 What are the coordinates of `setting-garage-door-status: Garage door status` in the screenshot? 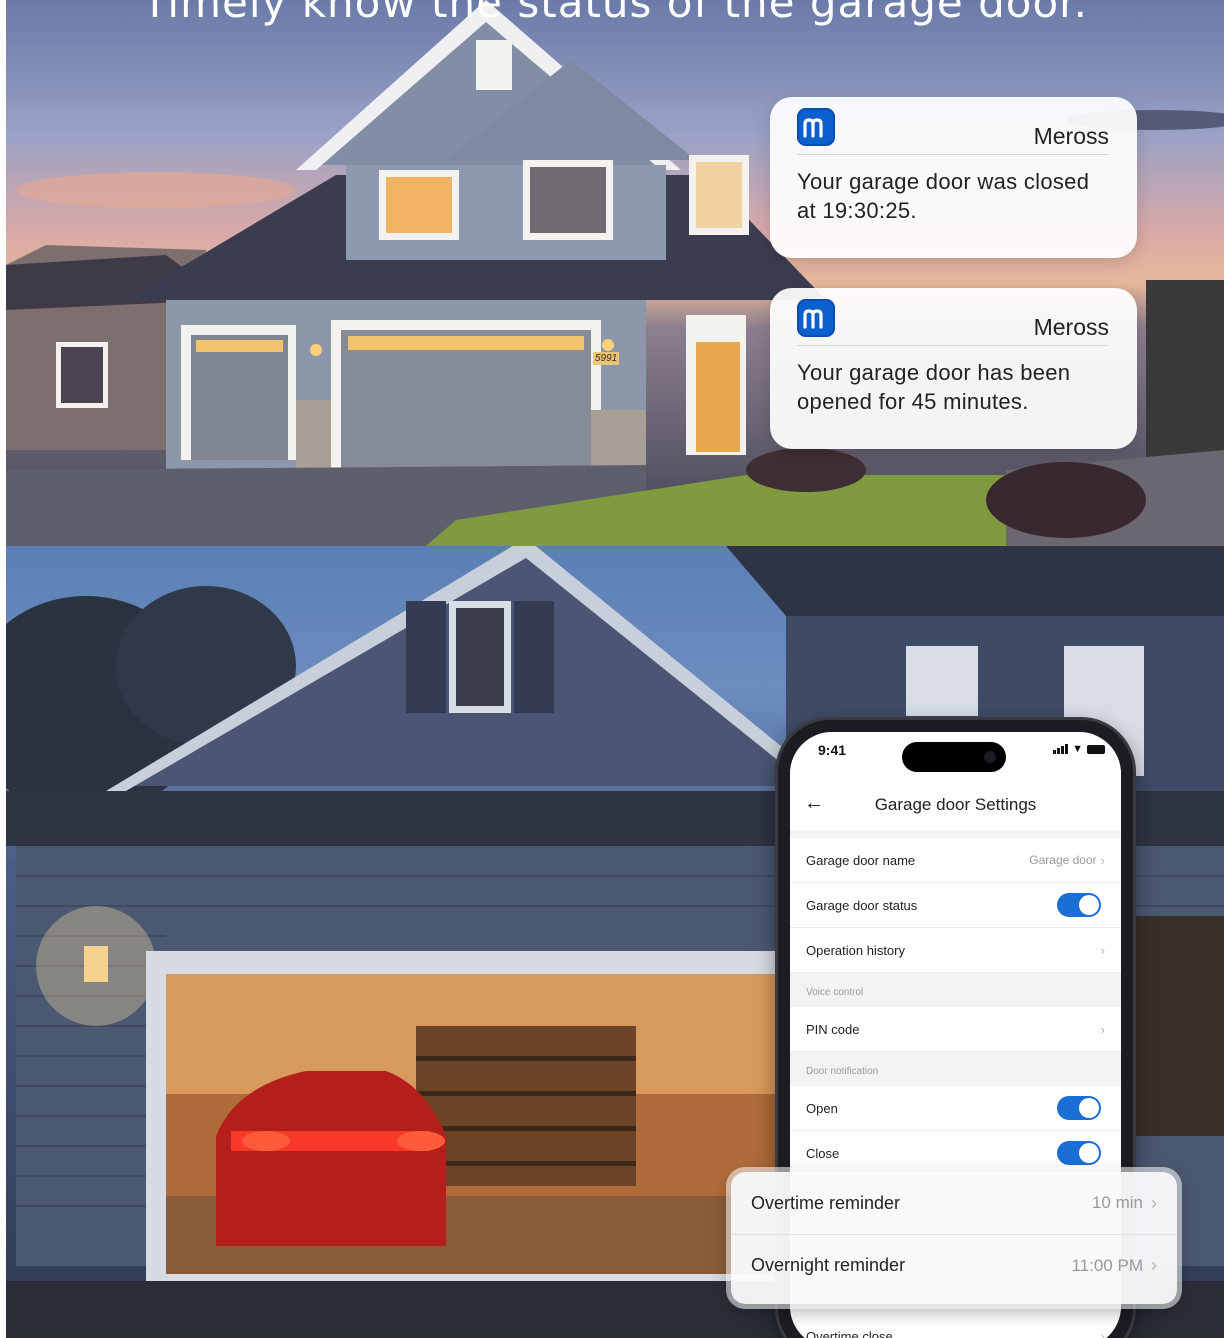 It's located at (955, 905).